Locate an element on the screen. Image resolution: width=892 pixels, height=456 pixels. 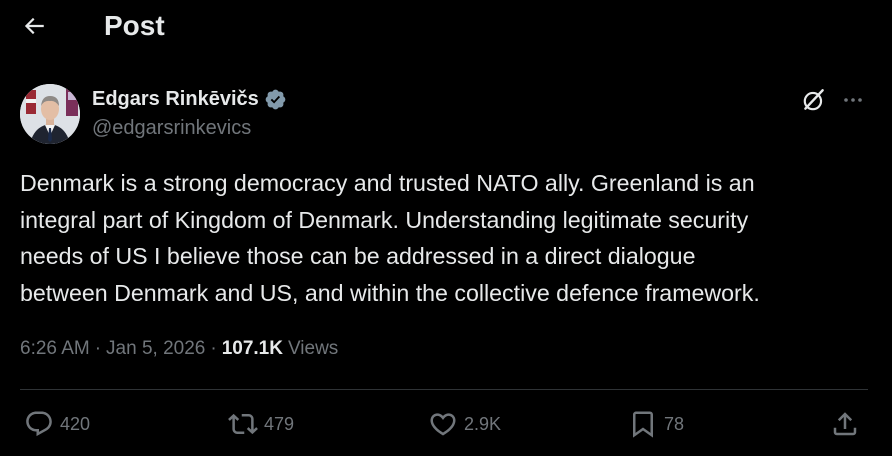
repost-icon is located at coordinates (243, 424).